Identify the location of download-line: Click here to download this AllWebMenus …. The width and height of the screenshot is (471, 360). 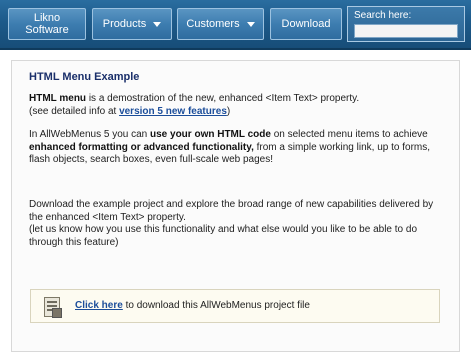
(192, 305).